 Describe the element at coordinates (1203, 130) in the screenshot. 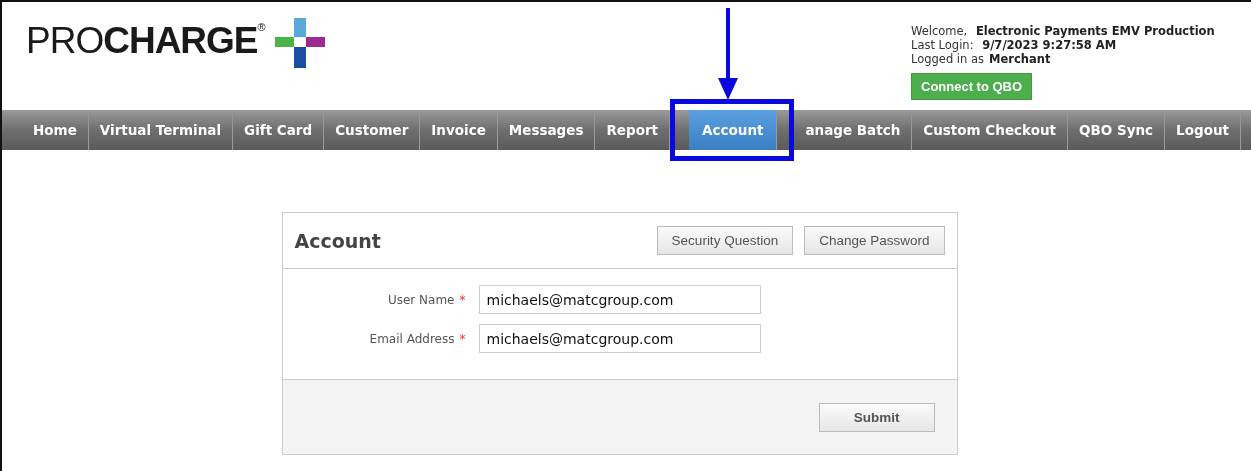

I see `nav-tab: Logout` at that location.